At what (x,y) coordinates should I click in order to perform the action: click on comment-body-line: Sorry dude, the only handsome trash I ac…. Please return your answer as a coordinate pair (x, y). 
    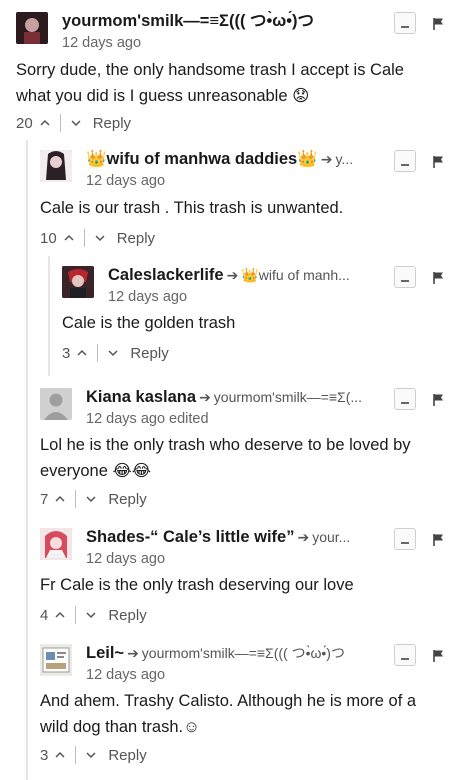
    Looking at the image, I should click on (210, 70).